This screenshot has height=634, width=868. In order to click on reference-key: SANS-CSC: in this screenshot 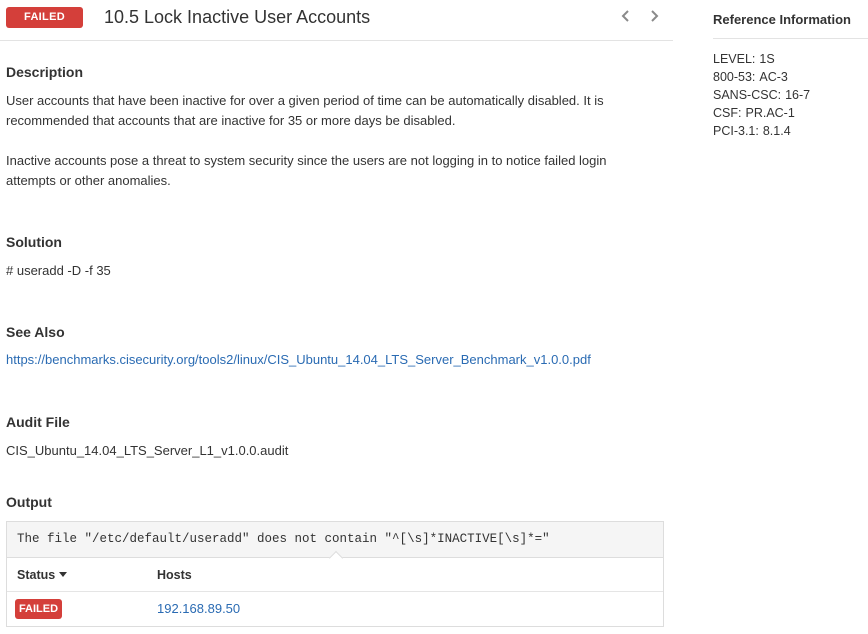, I will do `click(747, 95)`.